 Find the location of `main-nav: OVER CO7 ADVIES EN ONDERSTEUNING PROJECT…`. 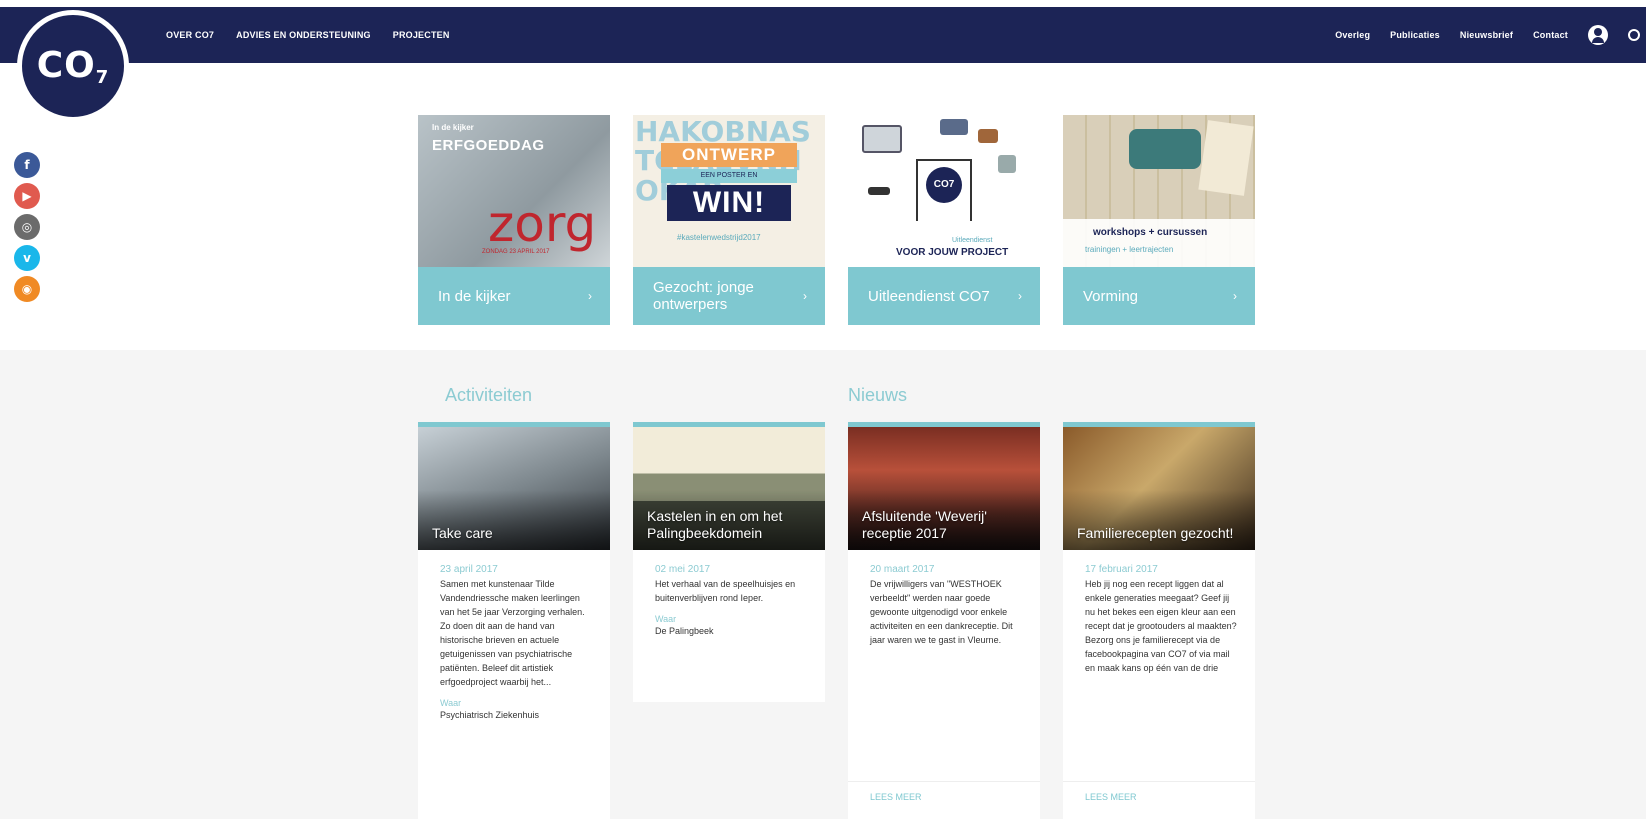

main-nav: OVER CO7 ADVIES EN ONDERSTEUNING PROJECT… is located at coordinates (308, 35).